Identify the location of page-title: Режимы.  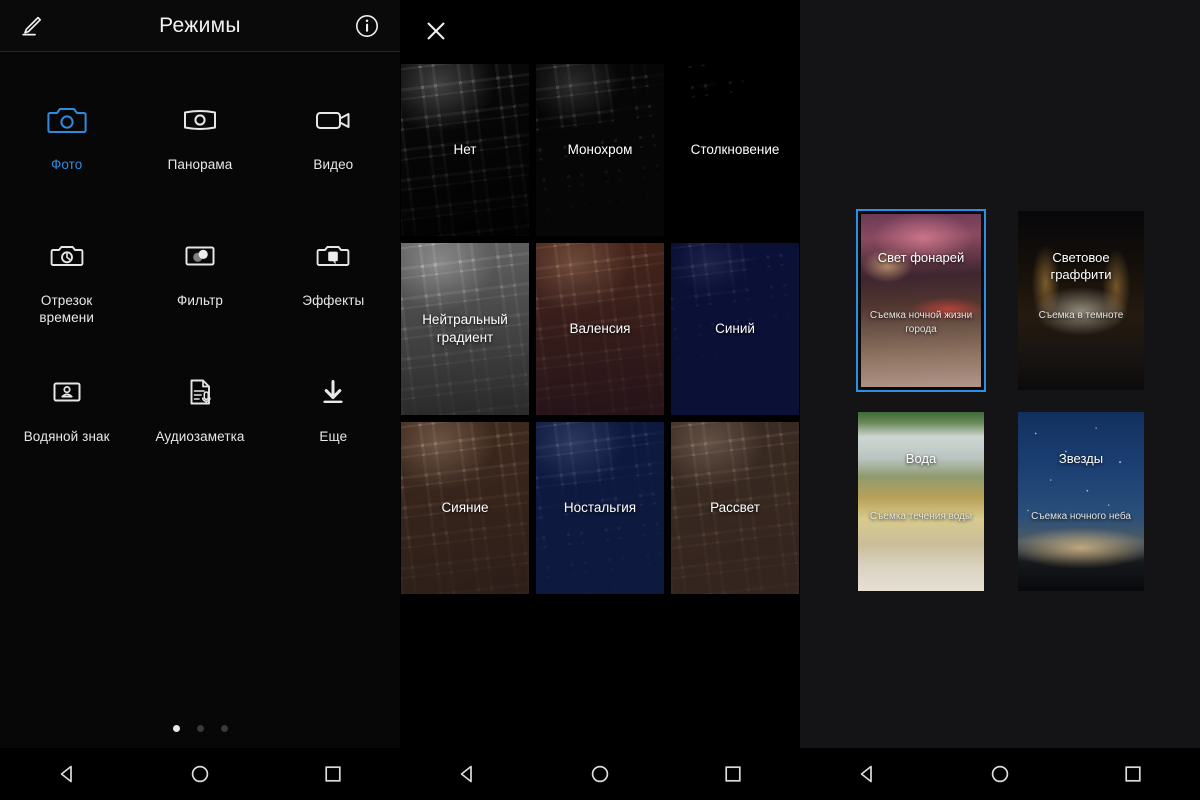
(200, 25).